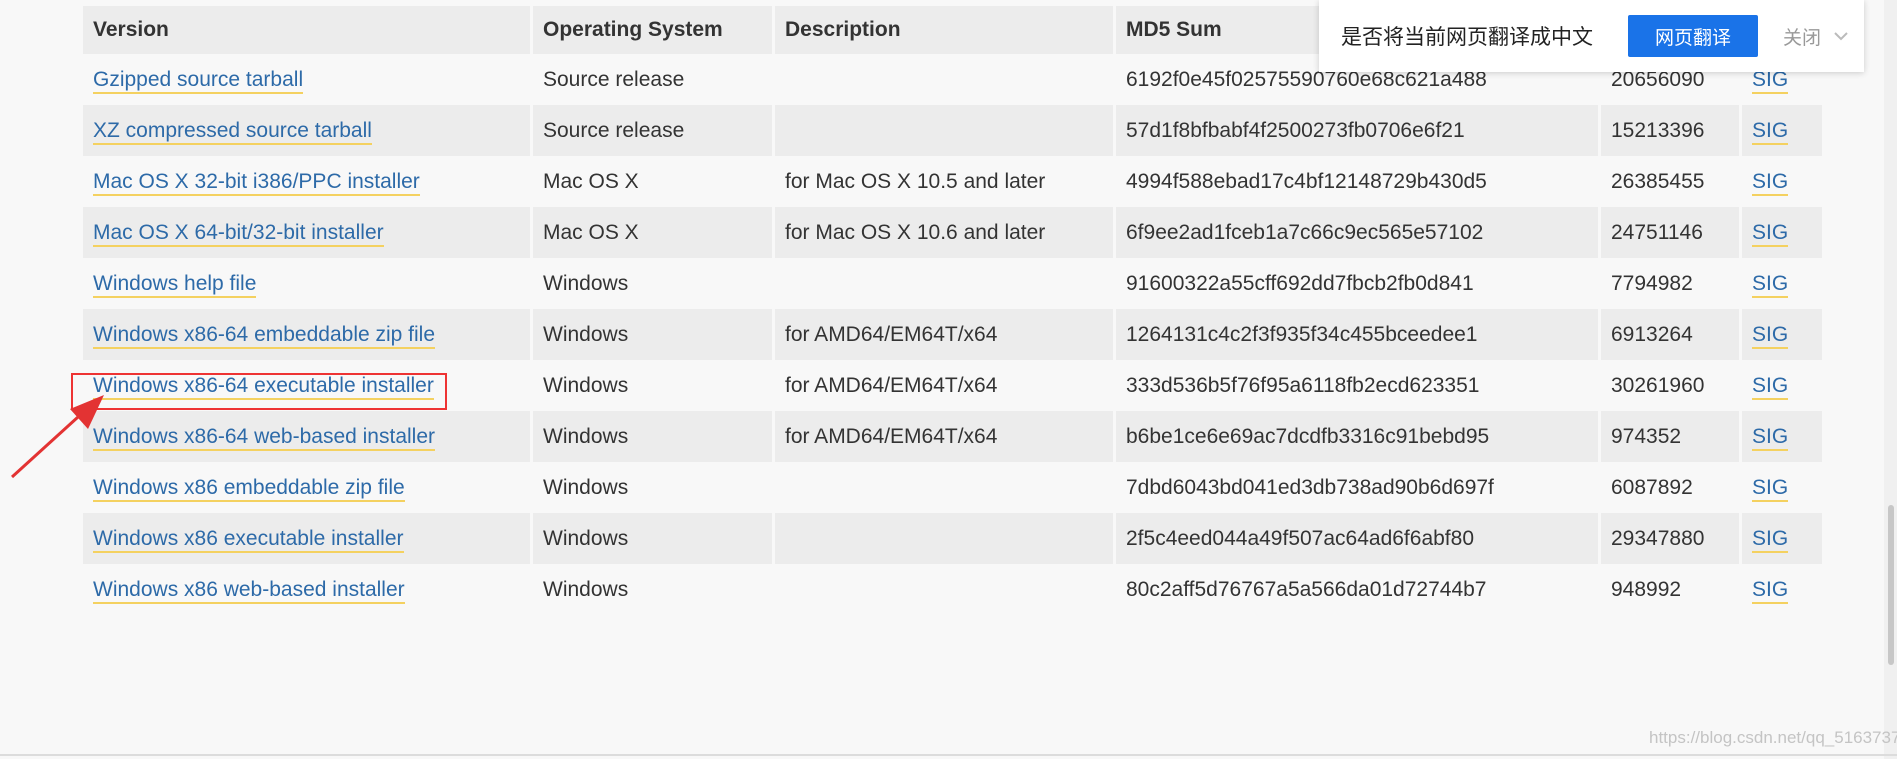  Describe the element at coordinates (944, 181) in the screenshot. I see `description-cell: for Mac OS X 10.5 and later` at that location.